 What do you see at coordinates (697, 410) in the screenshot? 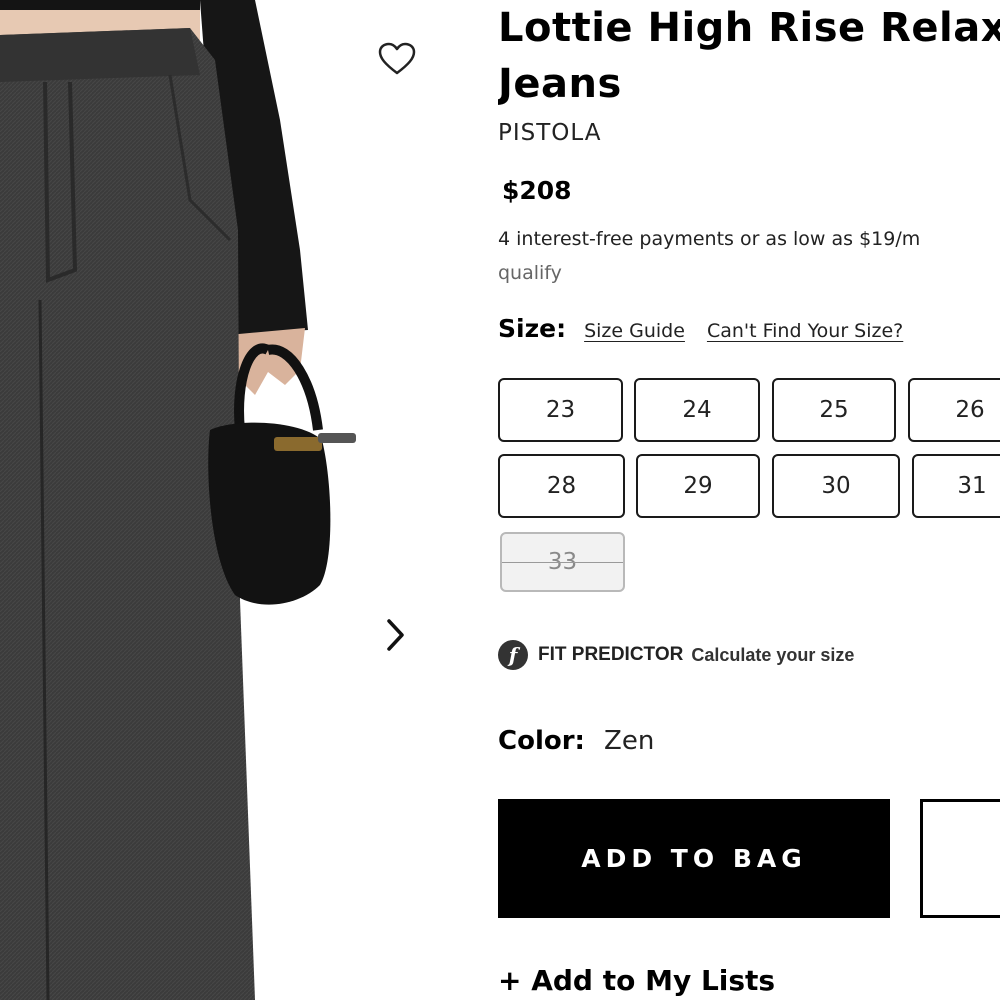
I see `size-option-24: 24` at bounding box center [697, 410].